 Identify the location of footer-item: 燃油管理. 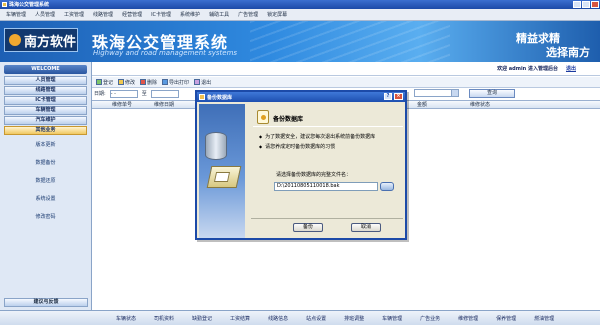
(544, 318).